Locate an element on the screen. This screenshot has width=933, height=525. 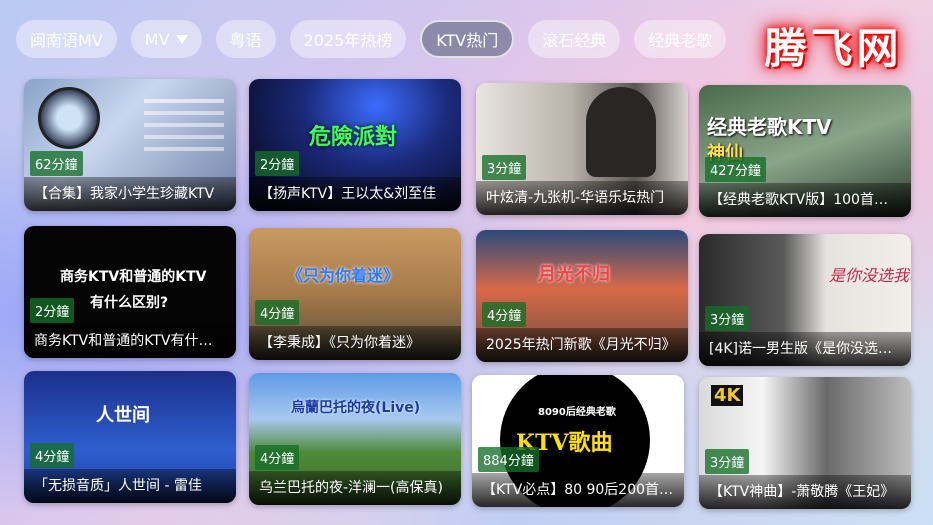
video-title: 2025年热门新歌《月光不归》 is located at coordinates (582, 345).